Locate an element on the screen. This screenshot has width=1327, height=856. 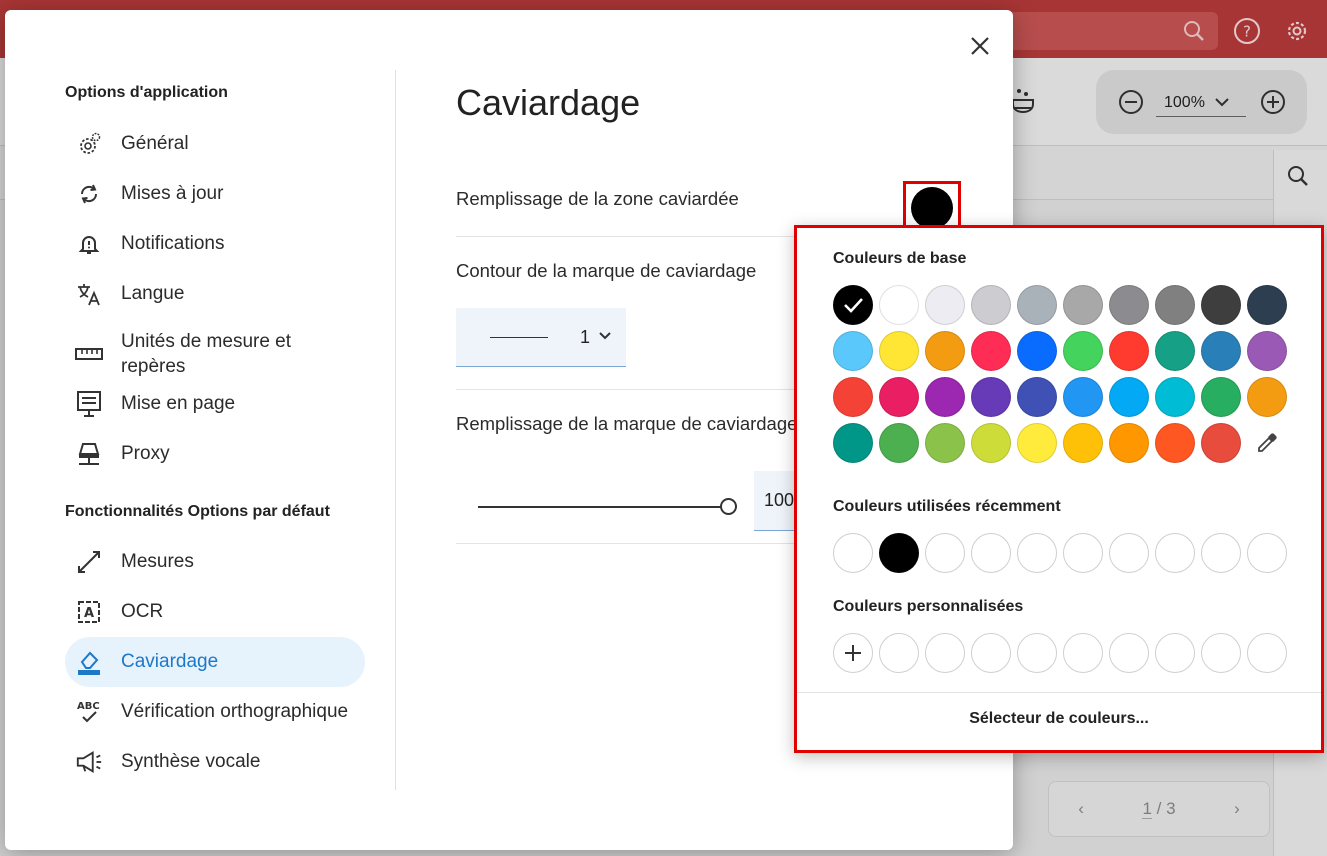
fill-color-swatch is located at coordinates (932, 208).